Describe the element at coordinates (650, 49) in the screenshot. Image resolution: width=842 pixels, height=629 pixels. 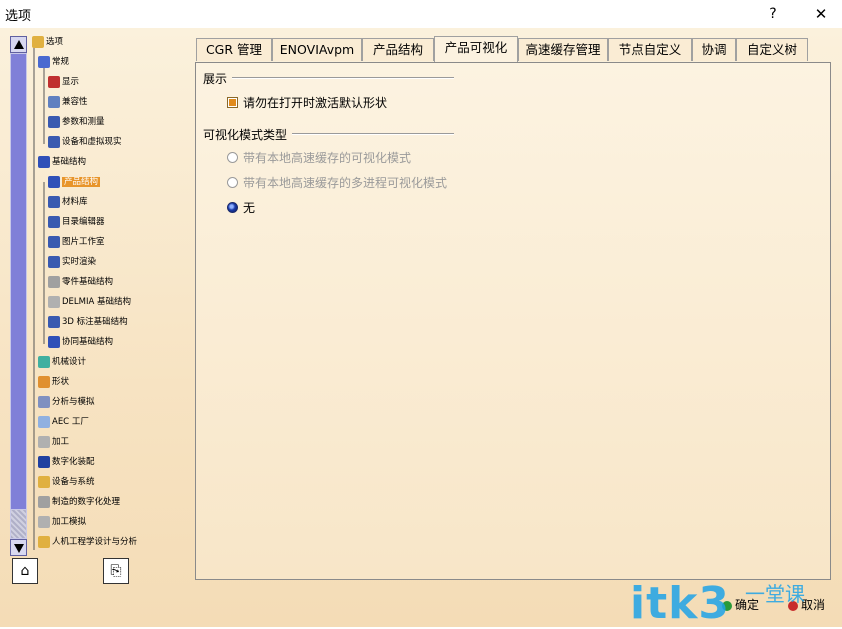
I see `tab-node-customization: 节点自定义` at that location.